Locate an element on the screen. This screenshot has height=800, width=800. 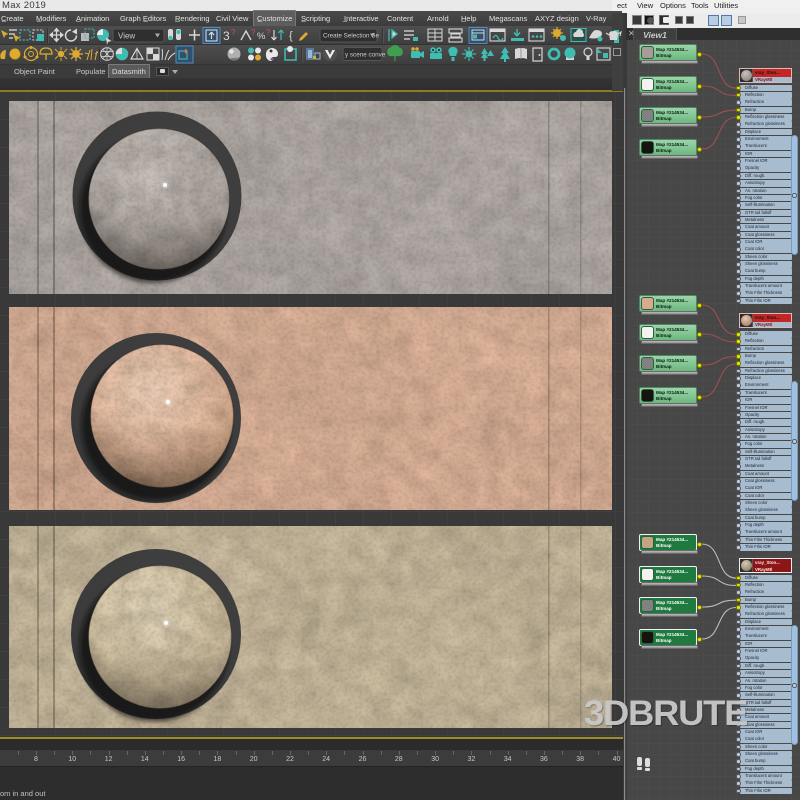
svg-text: y scene conve is located at coordinates (365, 55).